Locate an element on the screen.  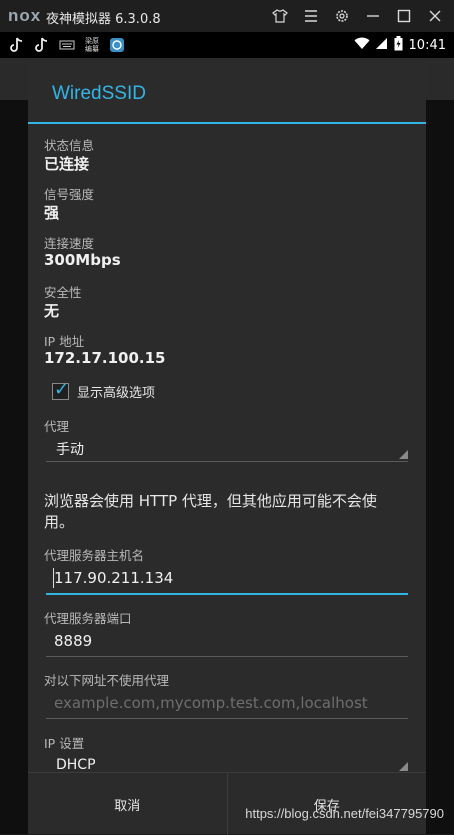
menu-icon is located at coordinates (311, 16).